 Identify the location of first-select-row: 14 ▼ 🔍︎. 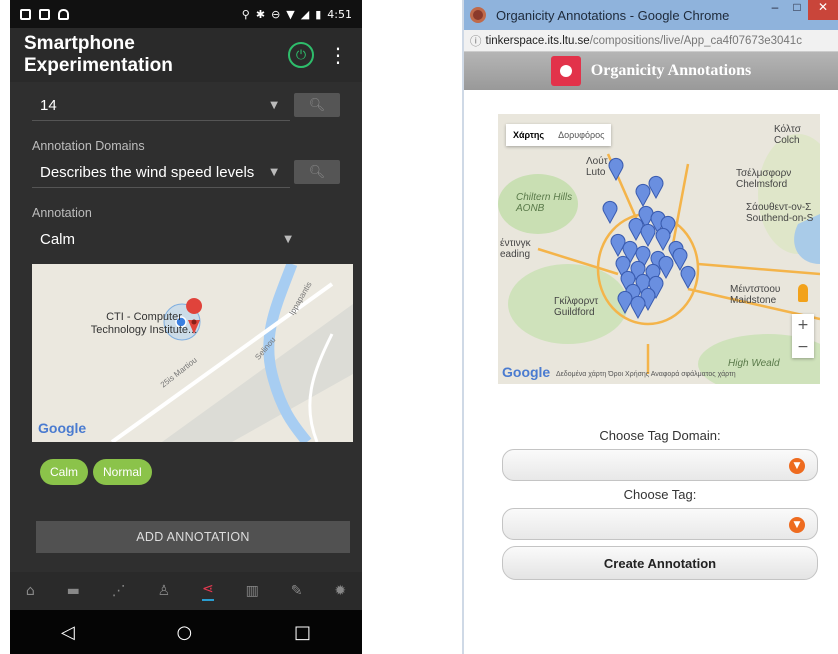
(186, 105).